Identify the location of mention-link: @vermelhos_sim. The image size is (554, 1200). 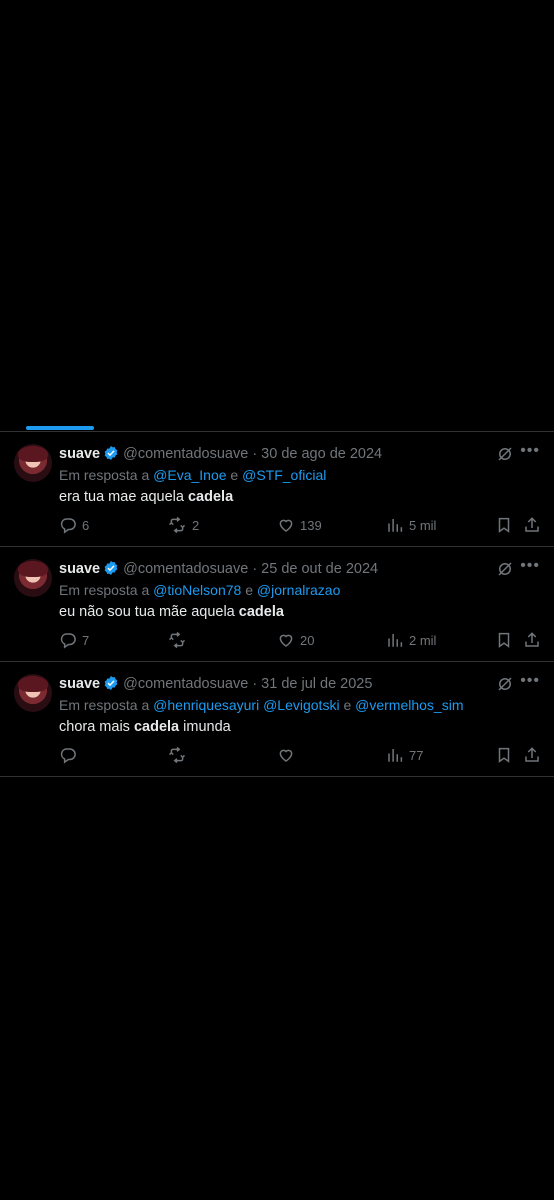
(409, 705).